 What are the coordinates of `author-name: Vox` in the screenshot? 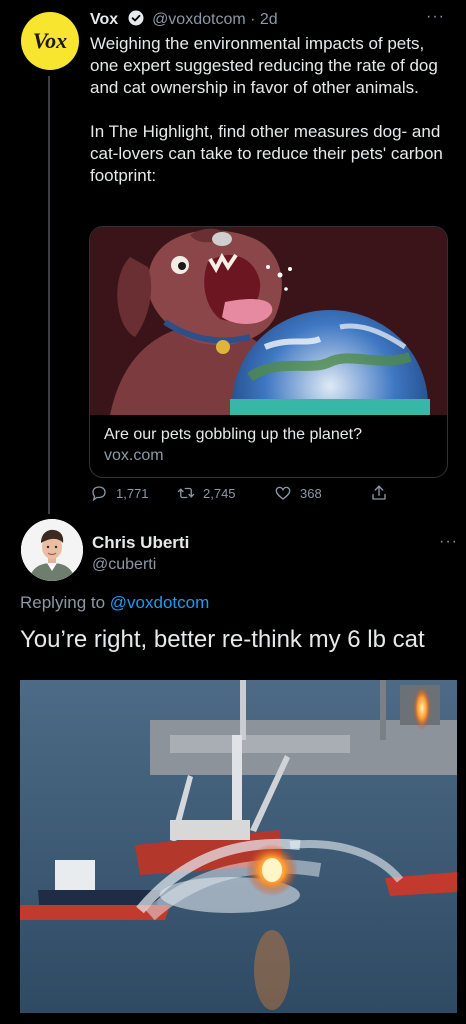 It's located at (104, 19).